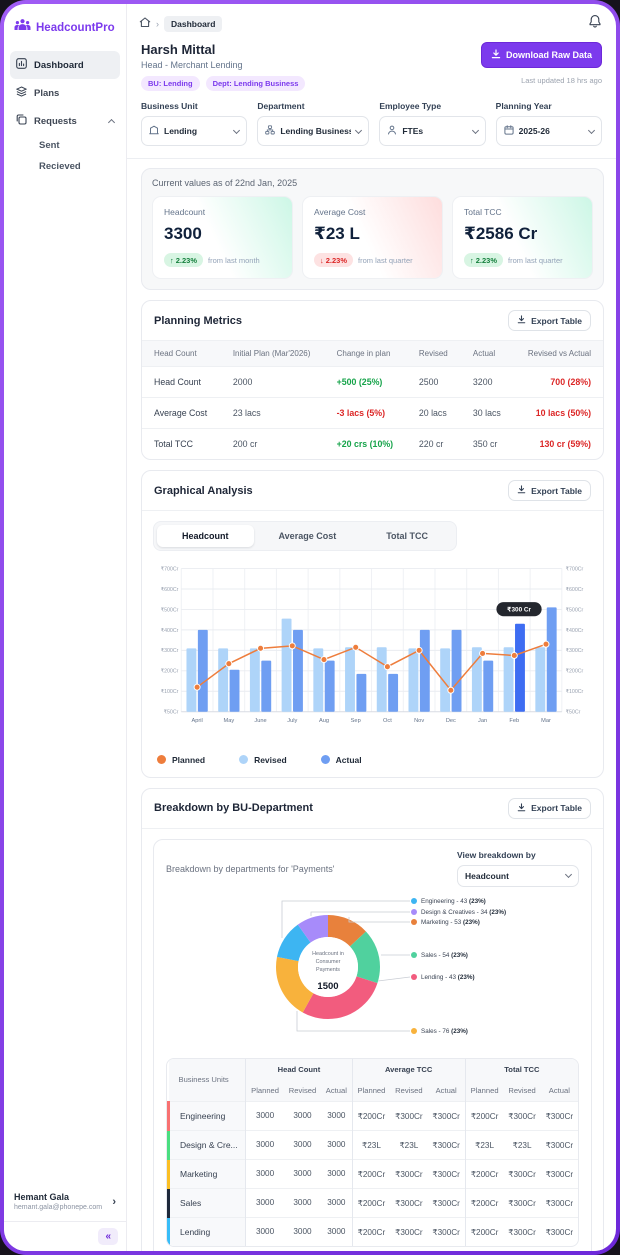 The width and height of the screenshot is (620, 1255). What do you see at coordinates (463, 912) in the screenshot?
I see `svg-text: Design & Creatives - 34 (23%)` at bounding box center [463, 912].